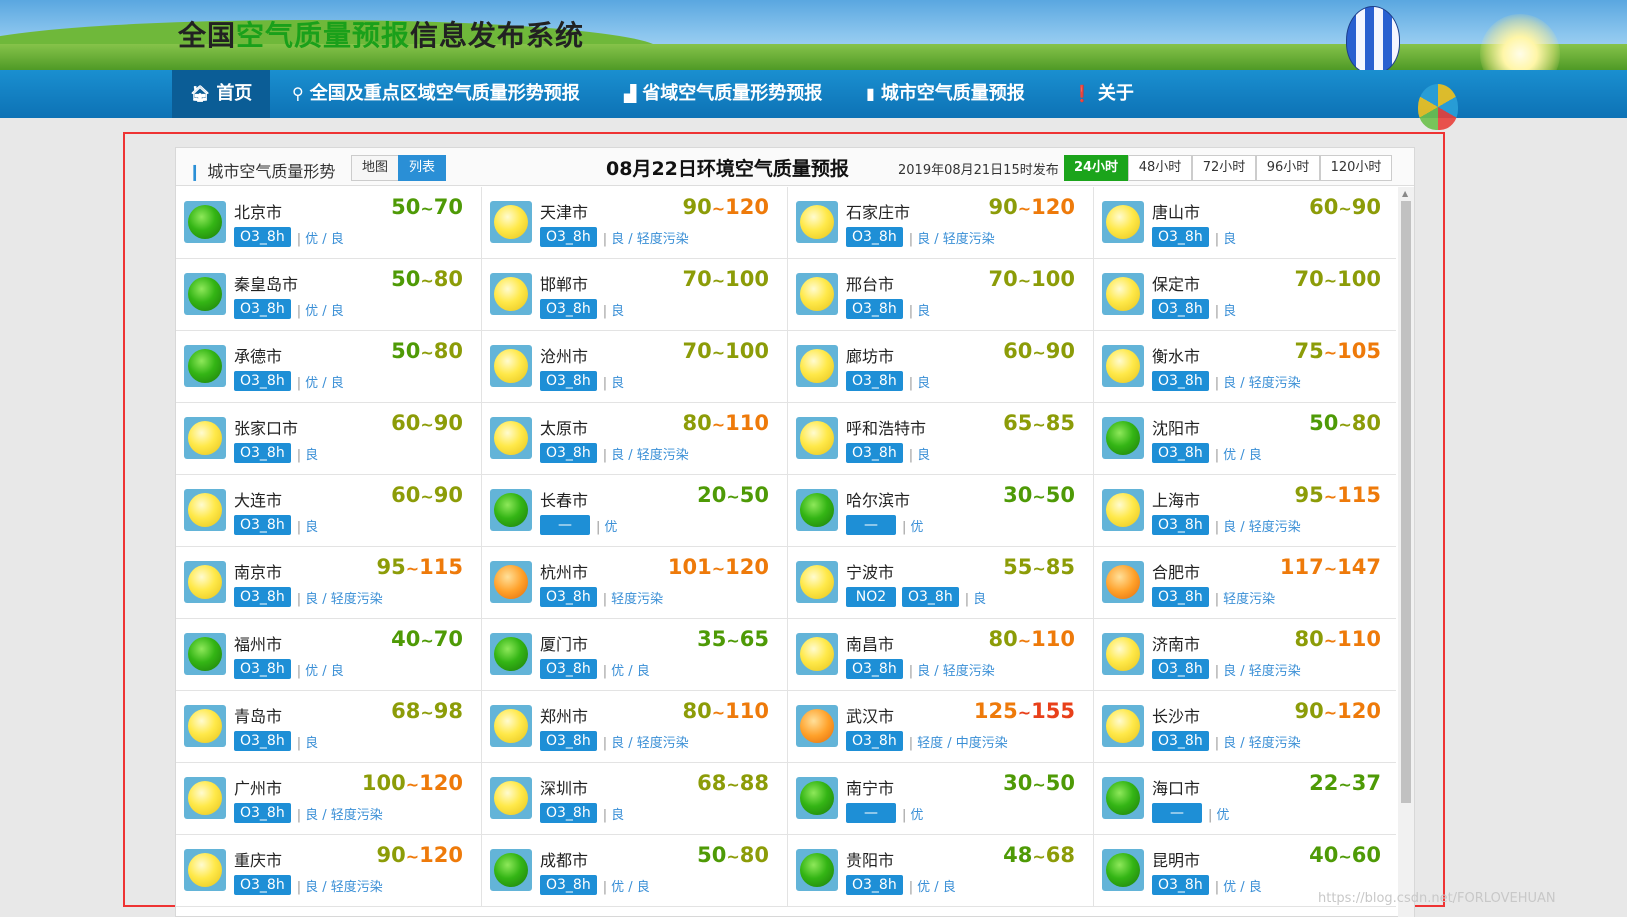 The width and height of the screenshot is (1627, 917). What do you see at coordinates (927, 741) in the screenshot?
I see `pollutant-tags: O3_8h | 轻度 / 中度污染` at bounding box center [927, 741].